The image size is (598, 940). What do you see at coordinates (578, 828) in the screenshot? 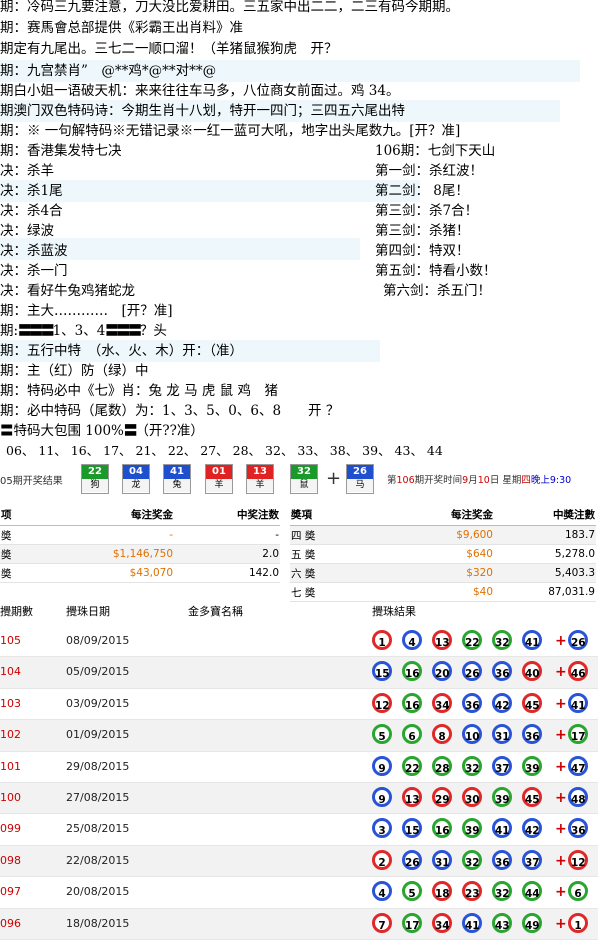
I see `special-ball: 36` at bounding box center [578, 828].